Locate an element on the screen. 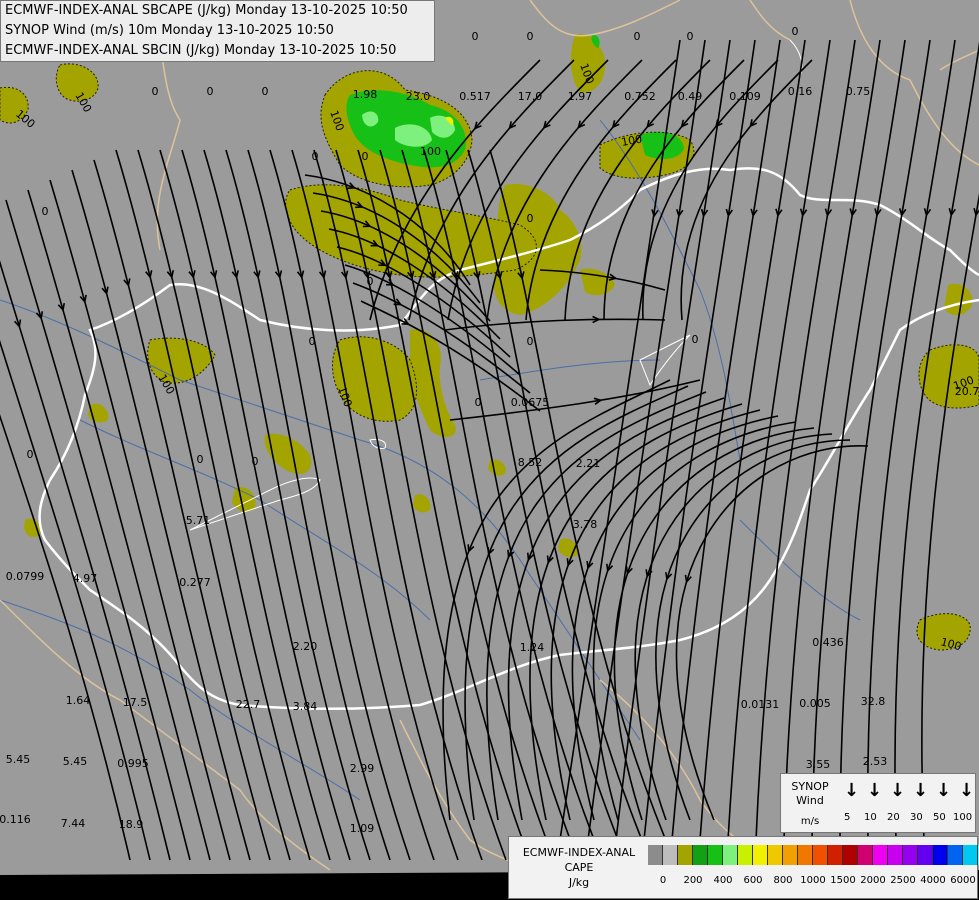  station-value: 2.99 is located at coordinates (362, 768).